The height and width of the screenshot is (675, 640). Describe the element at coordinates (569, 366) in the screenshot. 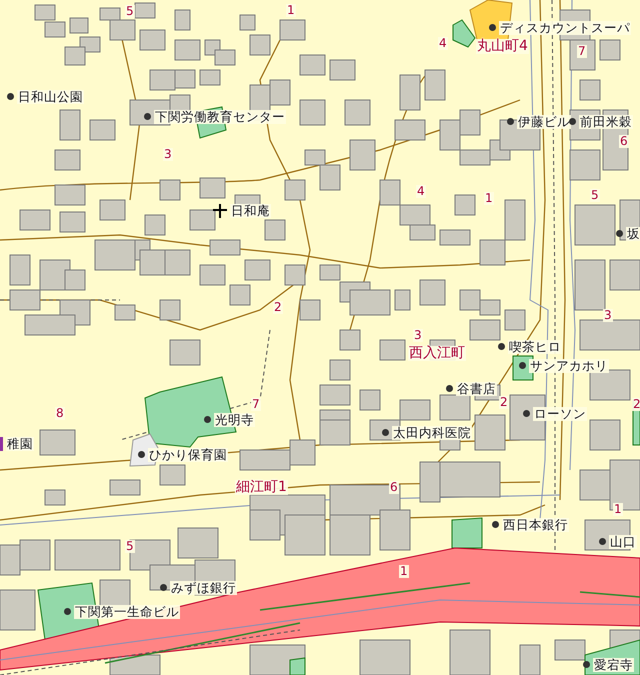

I see `place-label: サンアカホリ` at that location.